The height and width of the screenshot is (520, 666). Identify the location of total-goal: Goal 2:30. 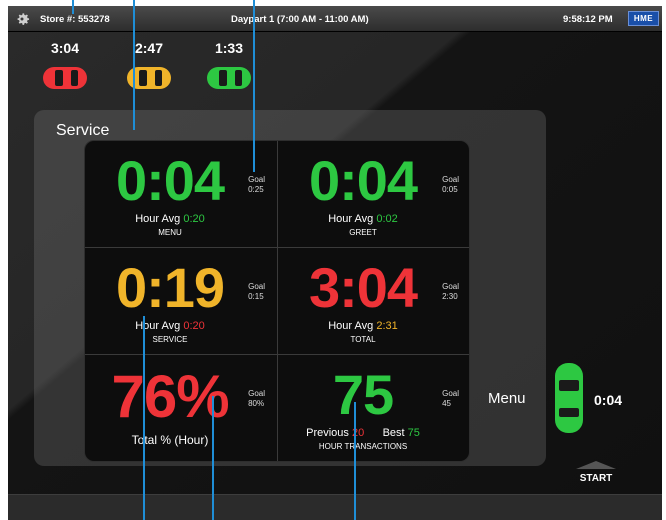
(450, 291).